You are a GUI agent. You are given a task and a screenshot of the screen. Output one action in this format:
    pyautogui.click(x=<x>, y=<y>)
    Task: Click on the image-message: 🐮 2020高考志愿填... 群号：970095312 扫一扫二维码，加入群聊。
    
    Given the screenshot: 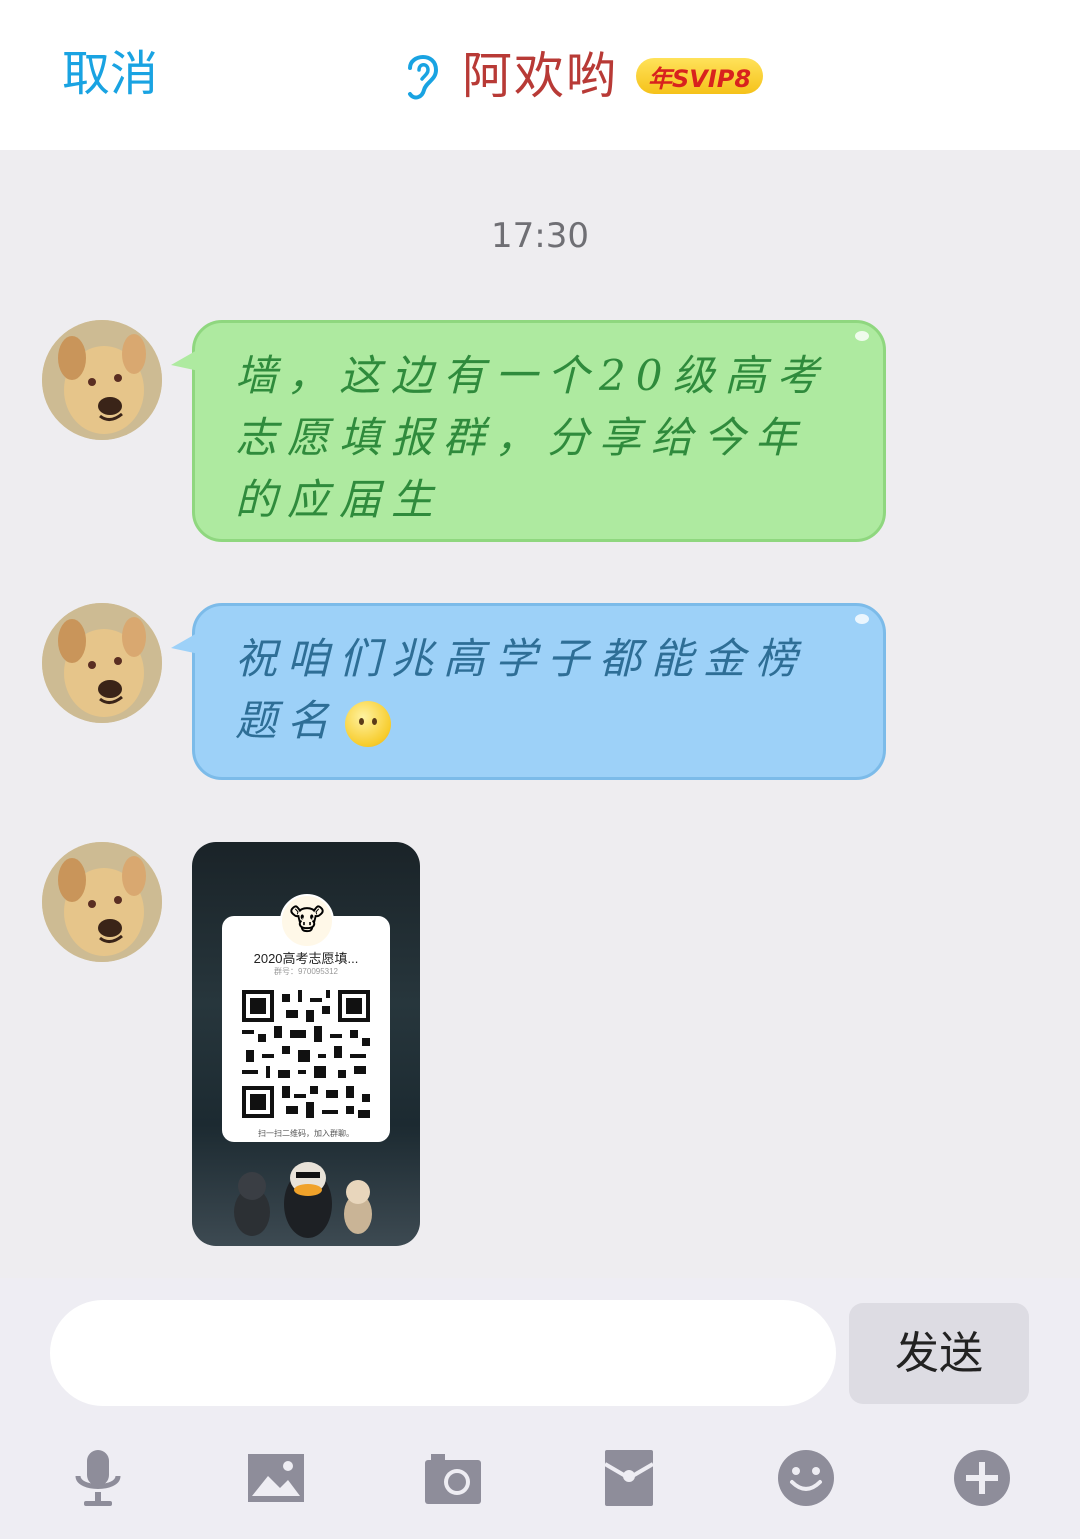 What is the action you would take?
    pyautogui.click(x=306, y=1044)
    